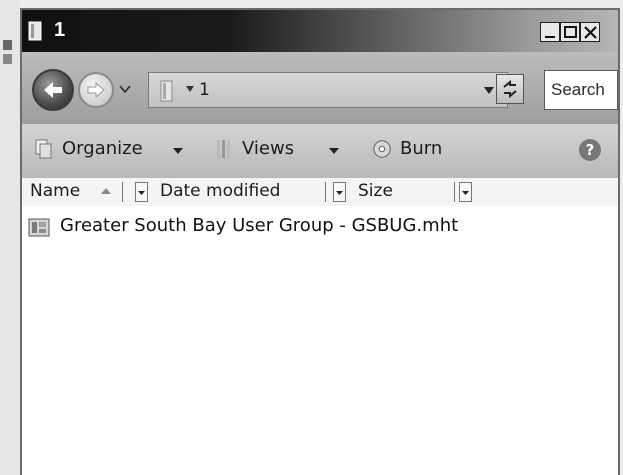  Describe the element at coordinates (550, 37) in the screenshot. I see `minimize-icon` at that location.